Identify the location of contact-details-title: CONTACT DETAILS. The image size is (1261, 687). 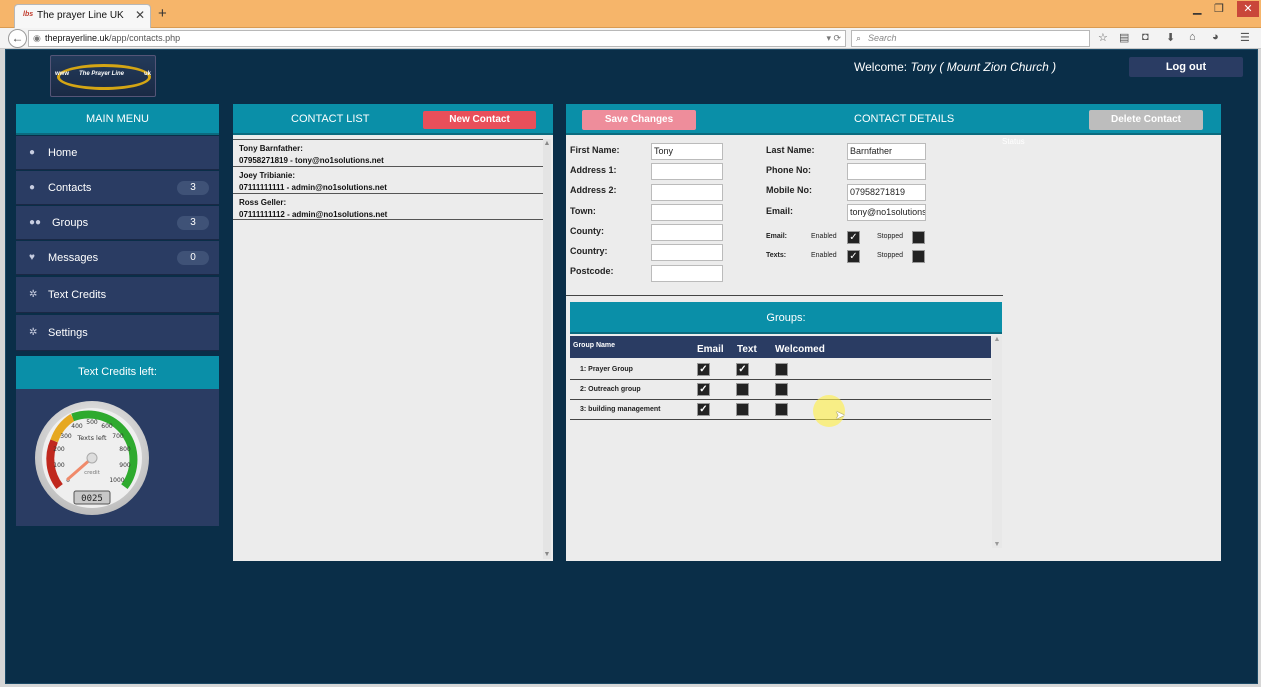
(904, 119).